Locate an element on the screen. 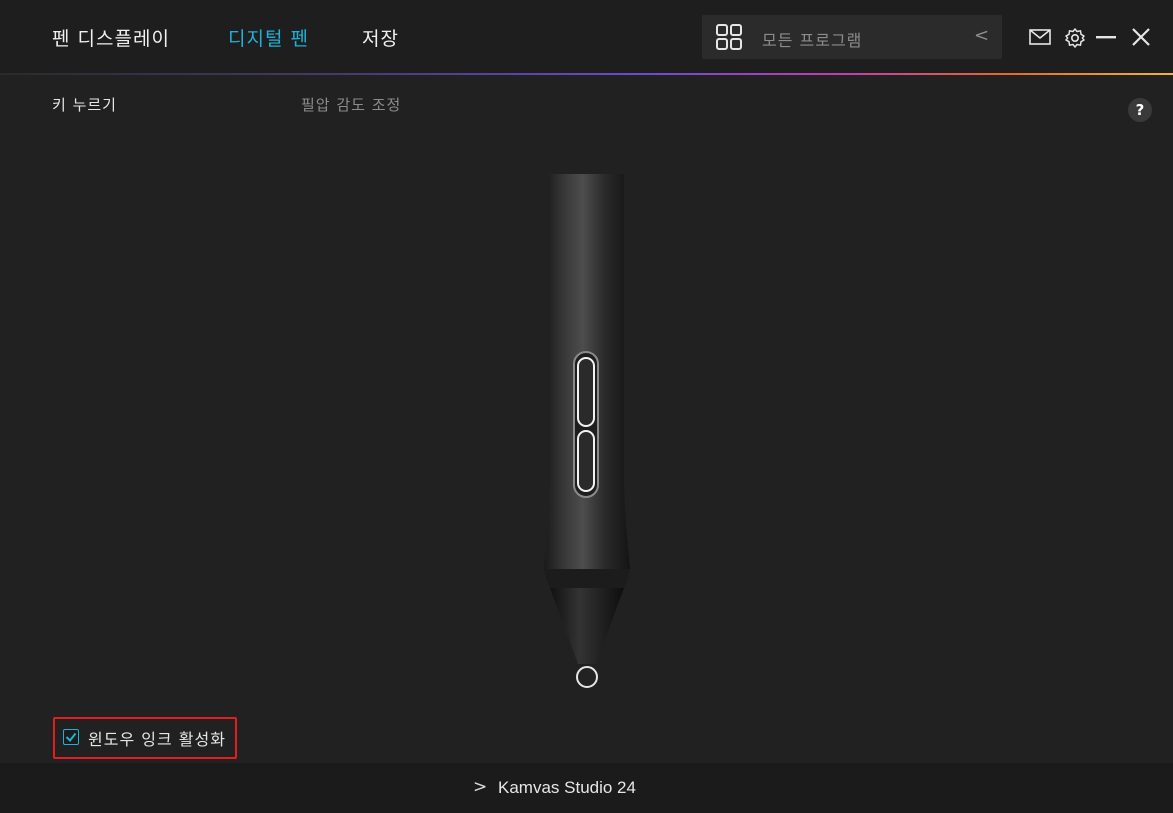  digital-pen-illustration is located at coordinates (587, 431).